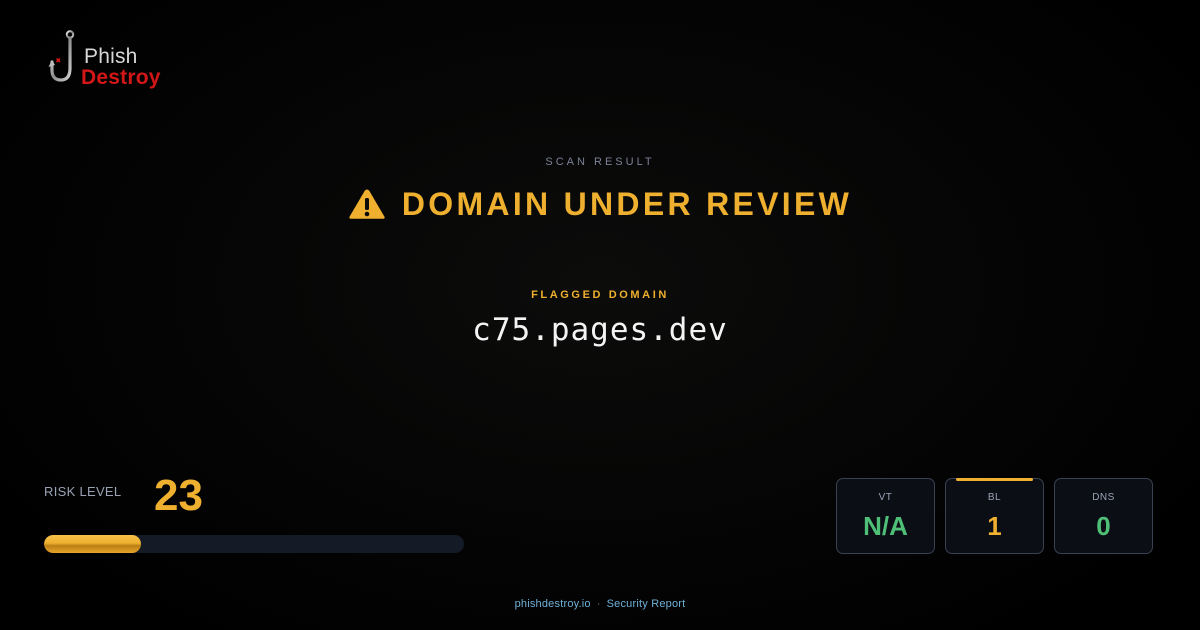 This screenshot has height=630, width=1200. I want to click on brand-logo: Phish Destroy, so click(113, 61).